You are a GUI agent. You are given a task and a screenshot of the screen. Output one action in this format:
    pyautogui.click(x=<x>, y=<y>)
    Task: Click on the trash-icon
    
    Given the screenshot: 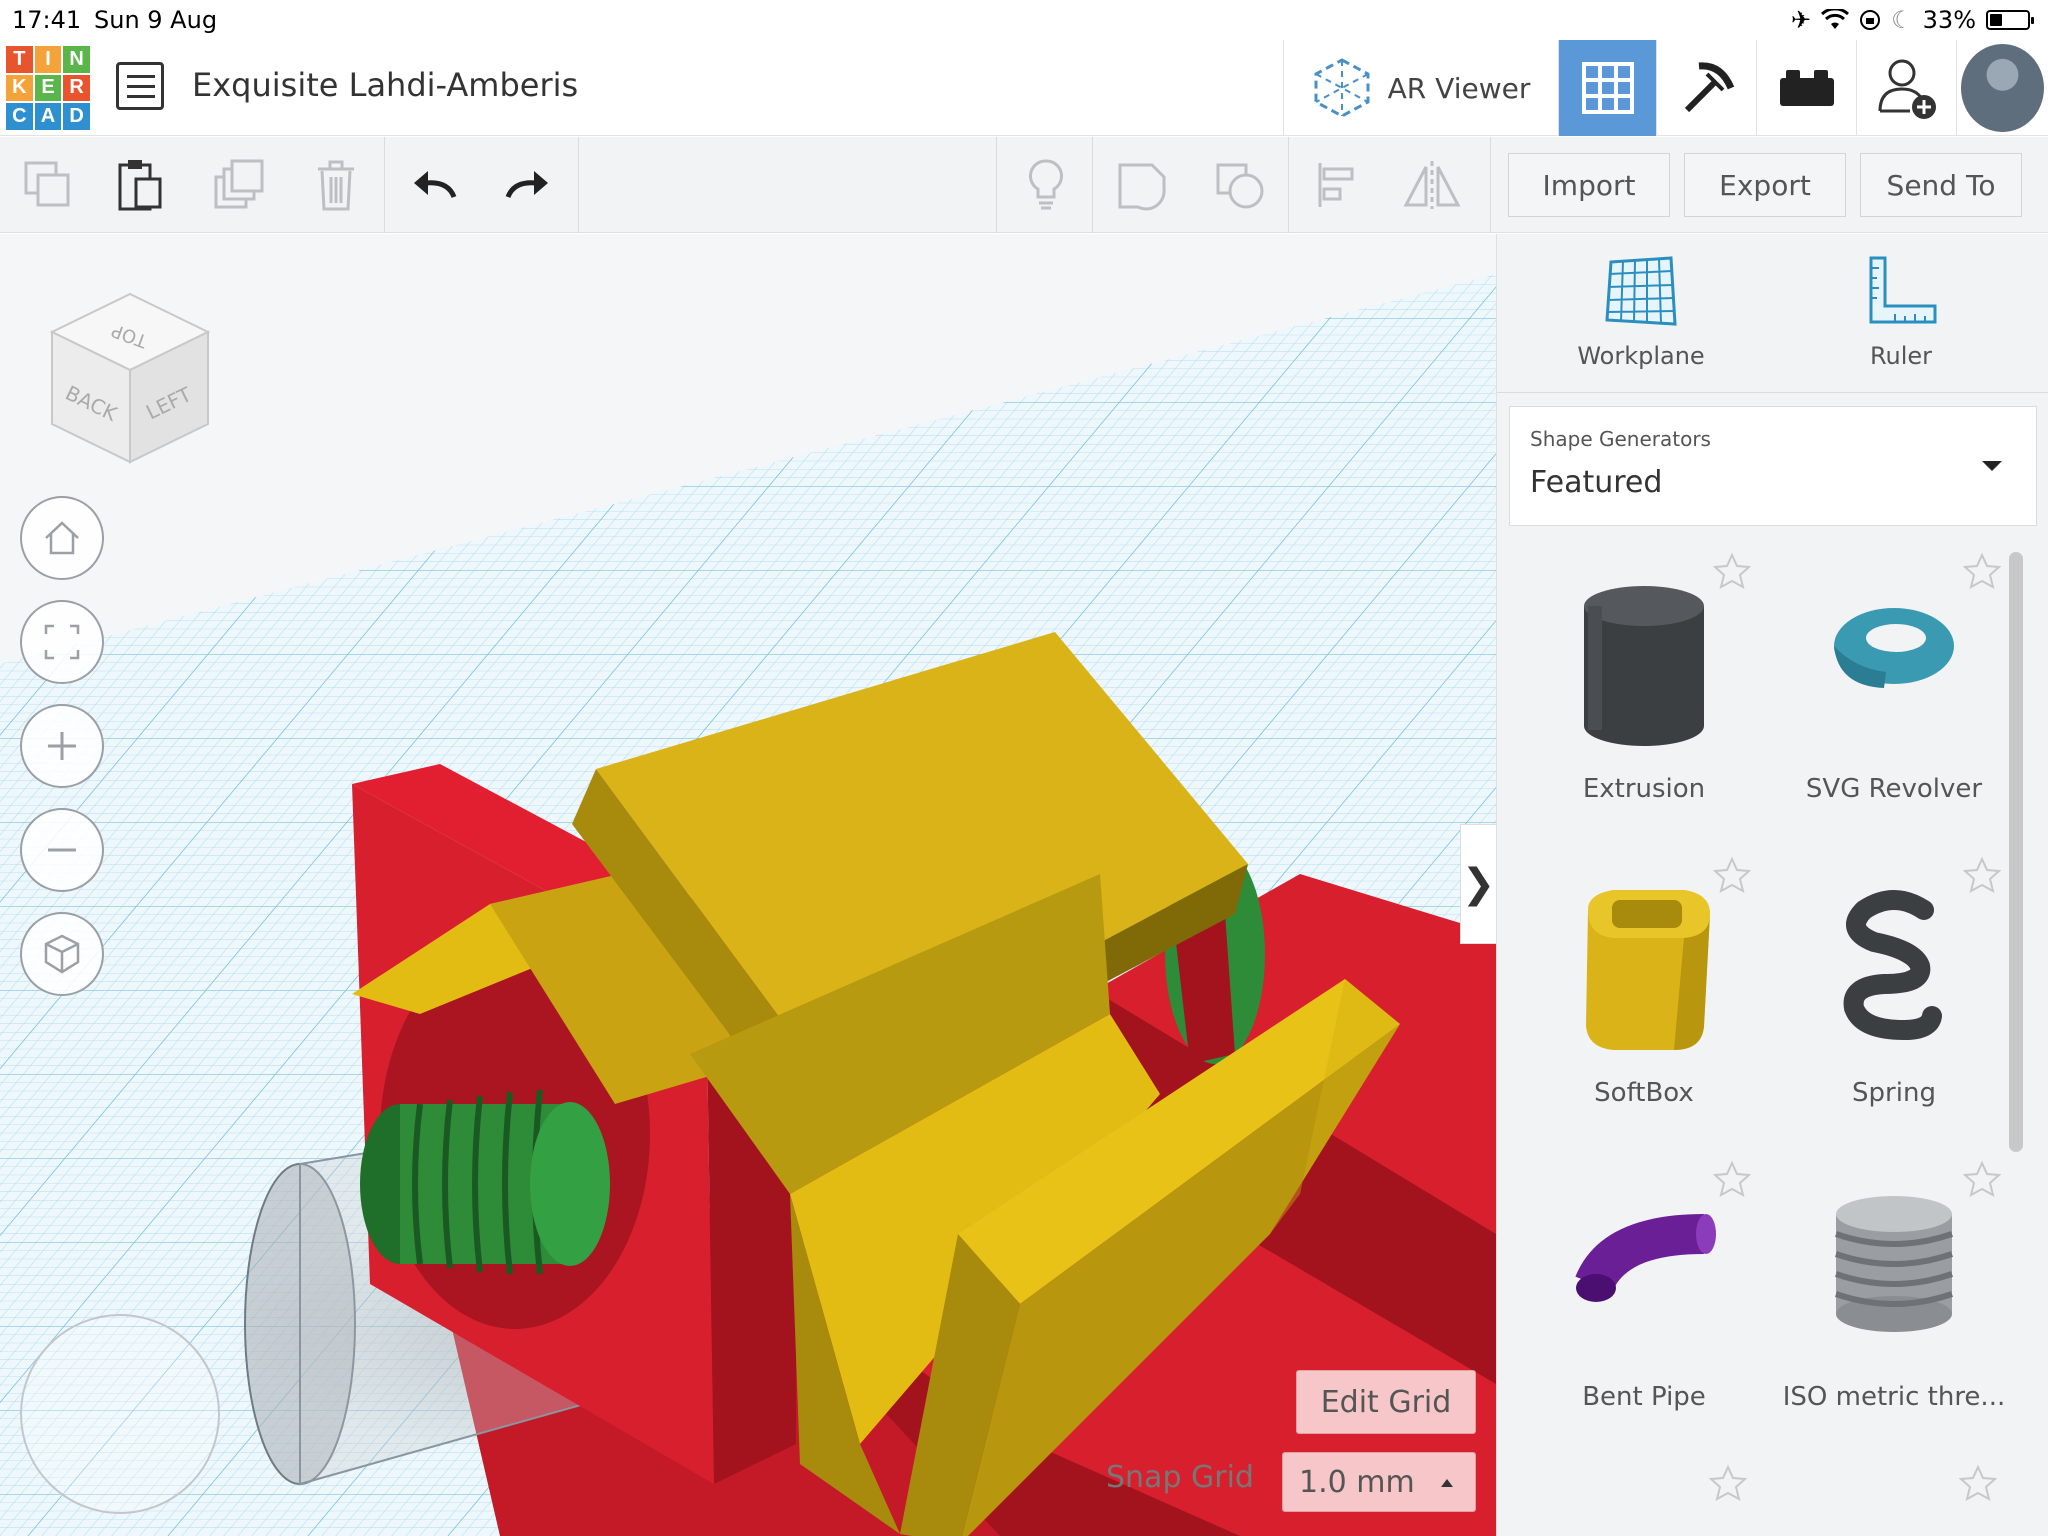 What is the action you would take?
    pyautogui.click(x=336, y=185)
    